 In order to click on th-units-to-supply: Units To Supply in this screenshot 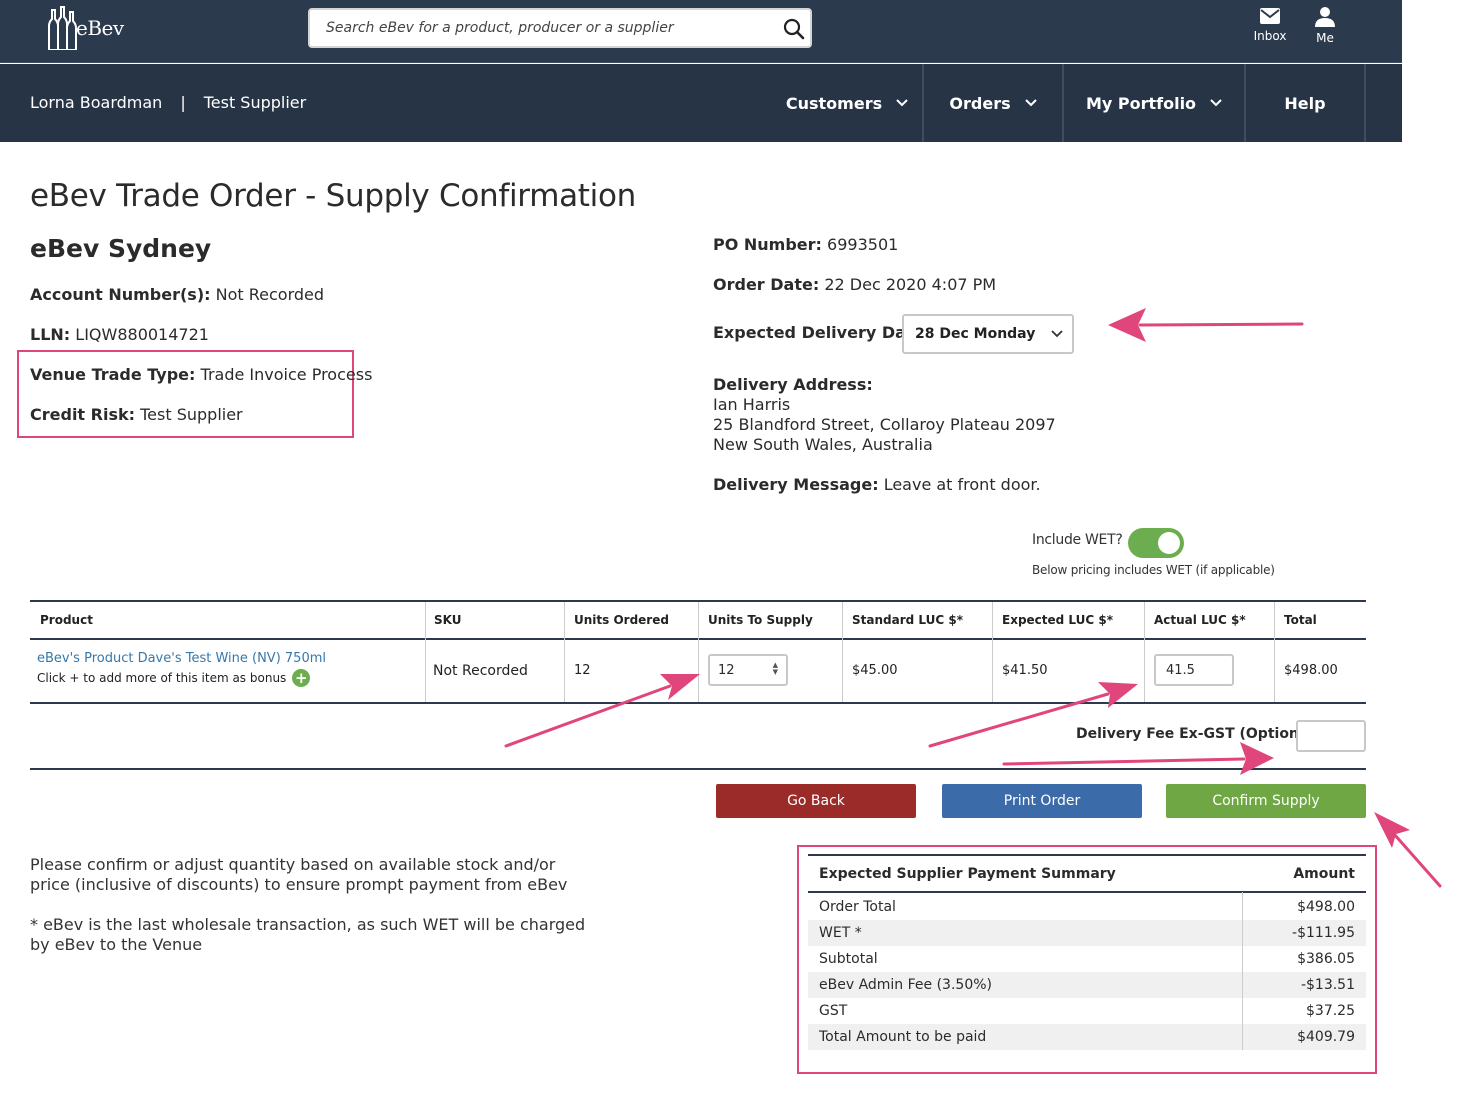, I will do `click(760, 620)`.